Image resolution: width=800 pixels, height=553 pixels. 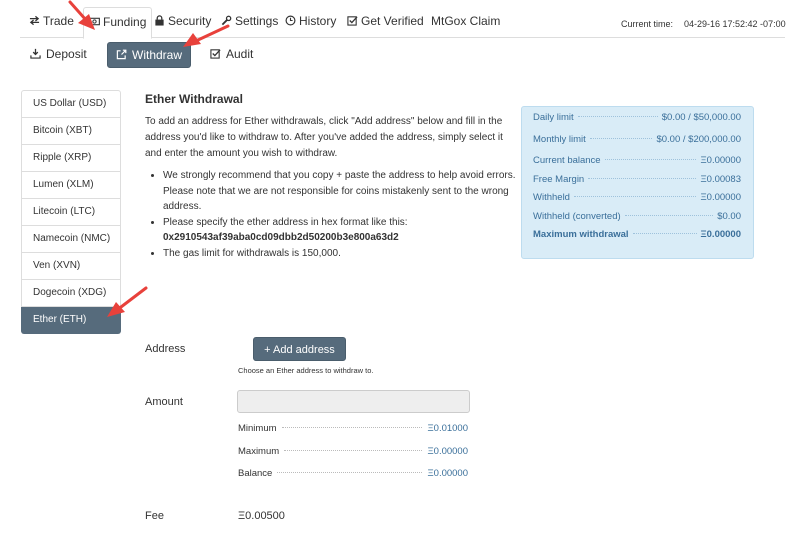 What do you see at coordinates (447, 428) in the screenshot?
I see `minimum-value: Ξ0.01000` at bounding box center [447, 428].